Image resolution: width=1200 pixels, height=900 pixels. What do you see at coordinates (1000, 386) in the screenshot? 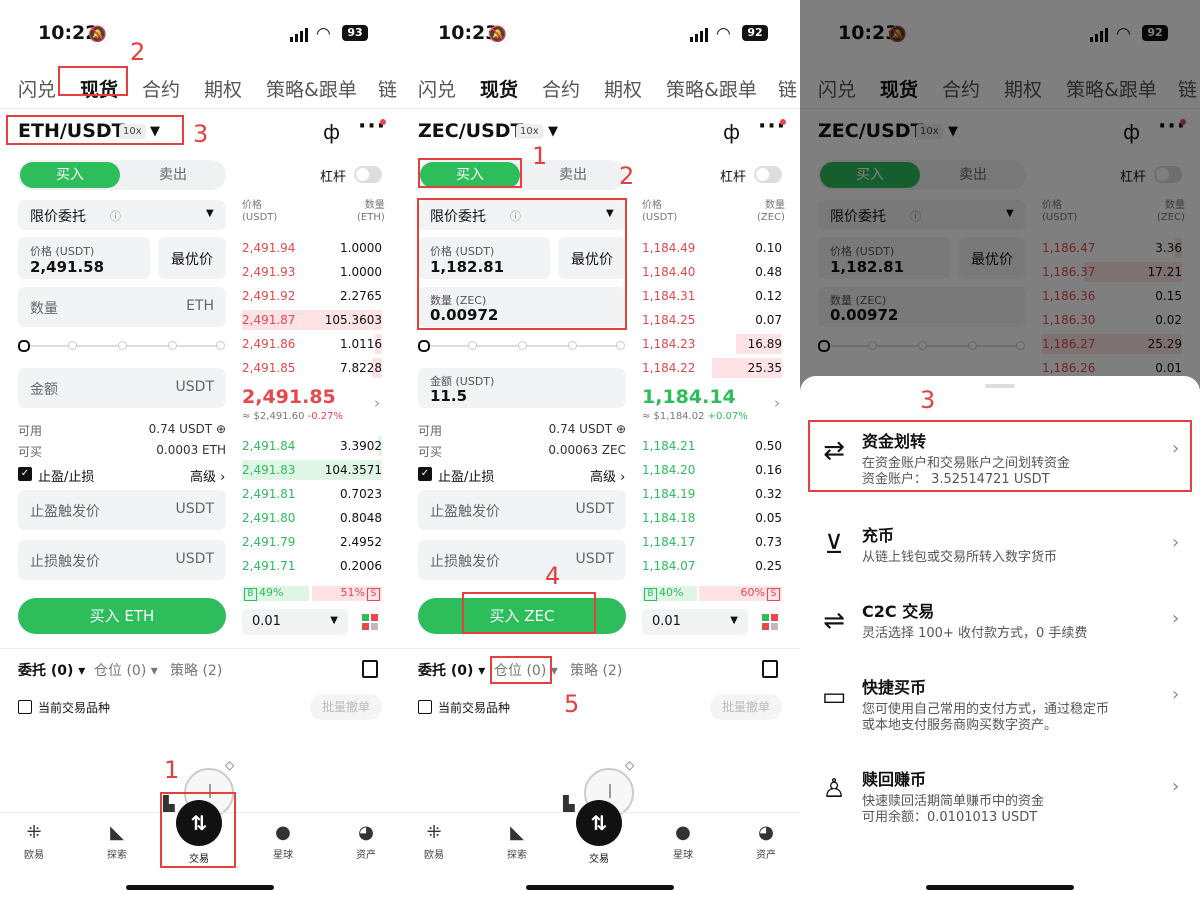
I see `sheet-handle` at bounding box center [1000, 386].